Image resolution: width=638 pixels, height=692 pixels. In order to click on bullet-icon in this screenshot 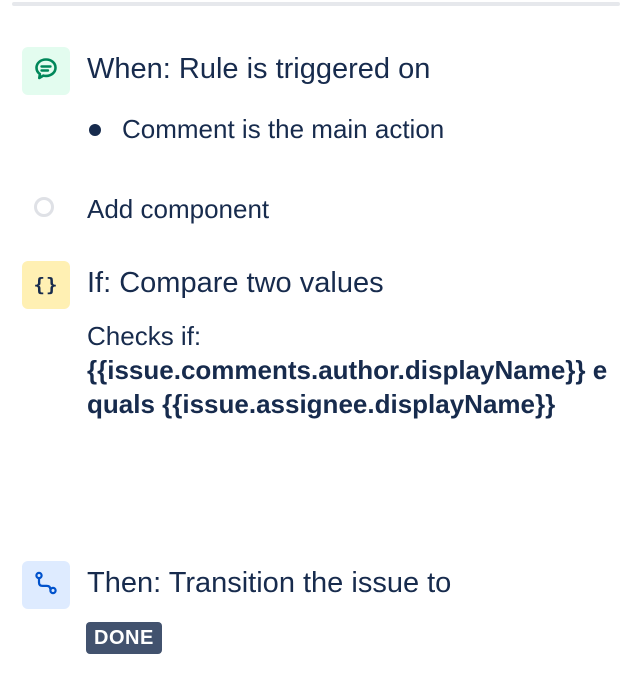, I will do `click(95, 130)`.